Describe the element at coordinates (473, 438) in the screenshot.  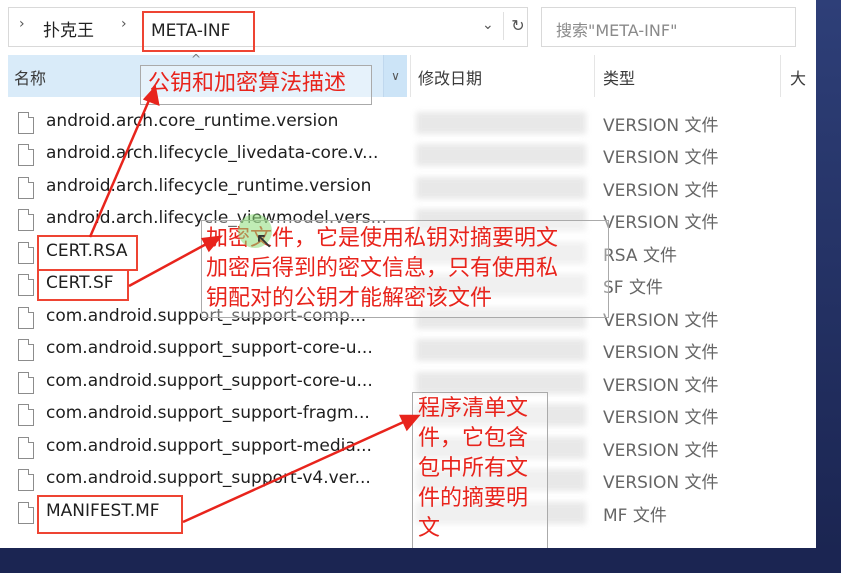
I see `annotation-manifest-line2: 件，它包含` at that location.